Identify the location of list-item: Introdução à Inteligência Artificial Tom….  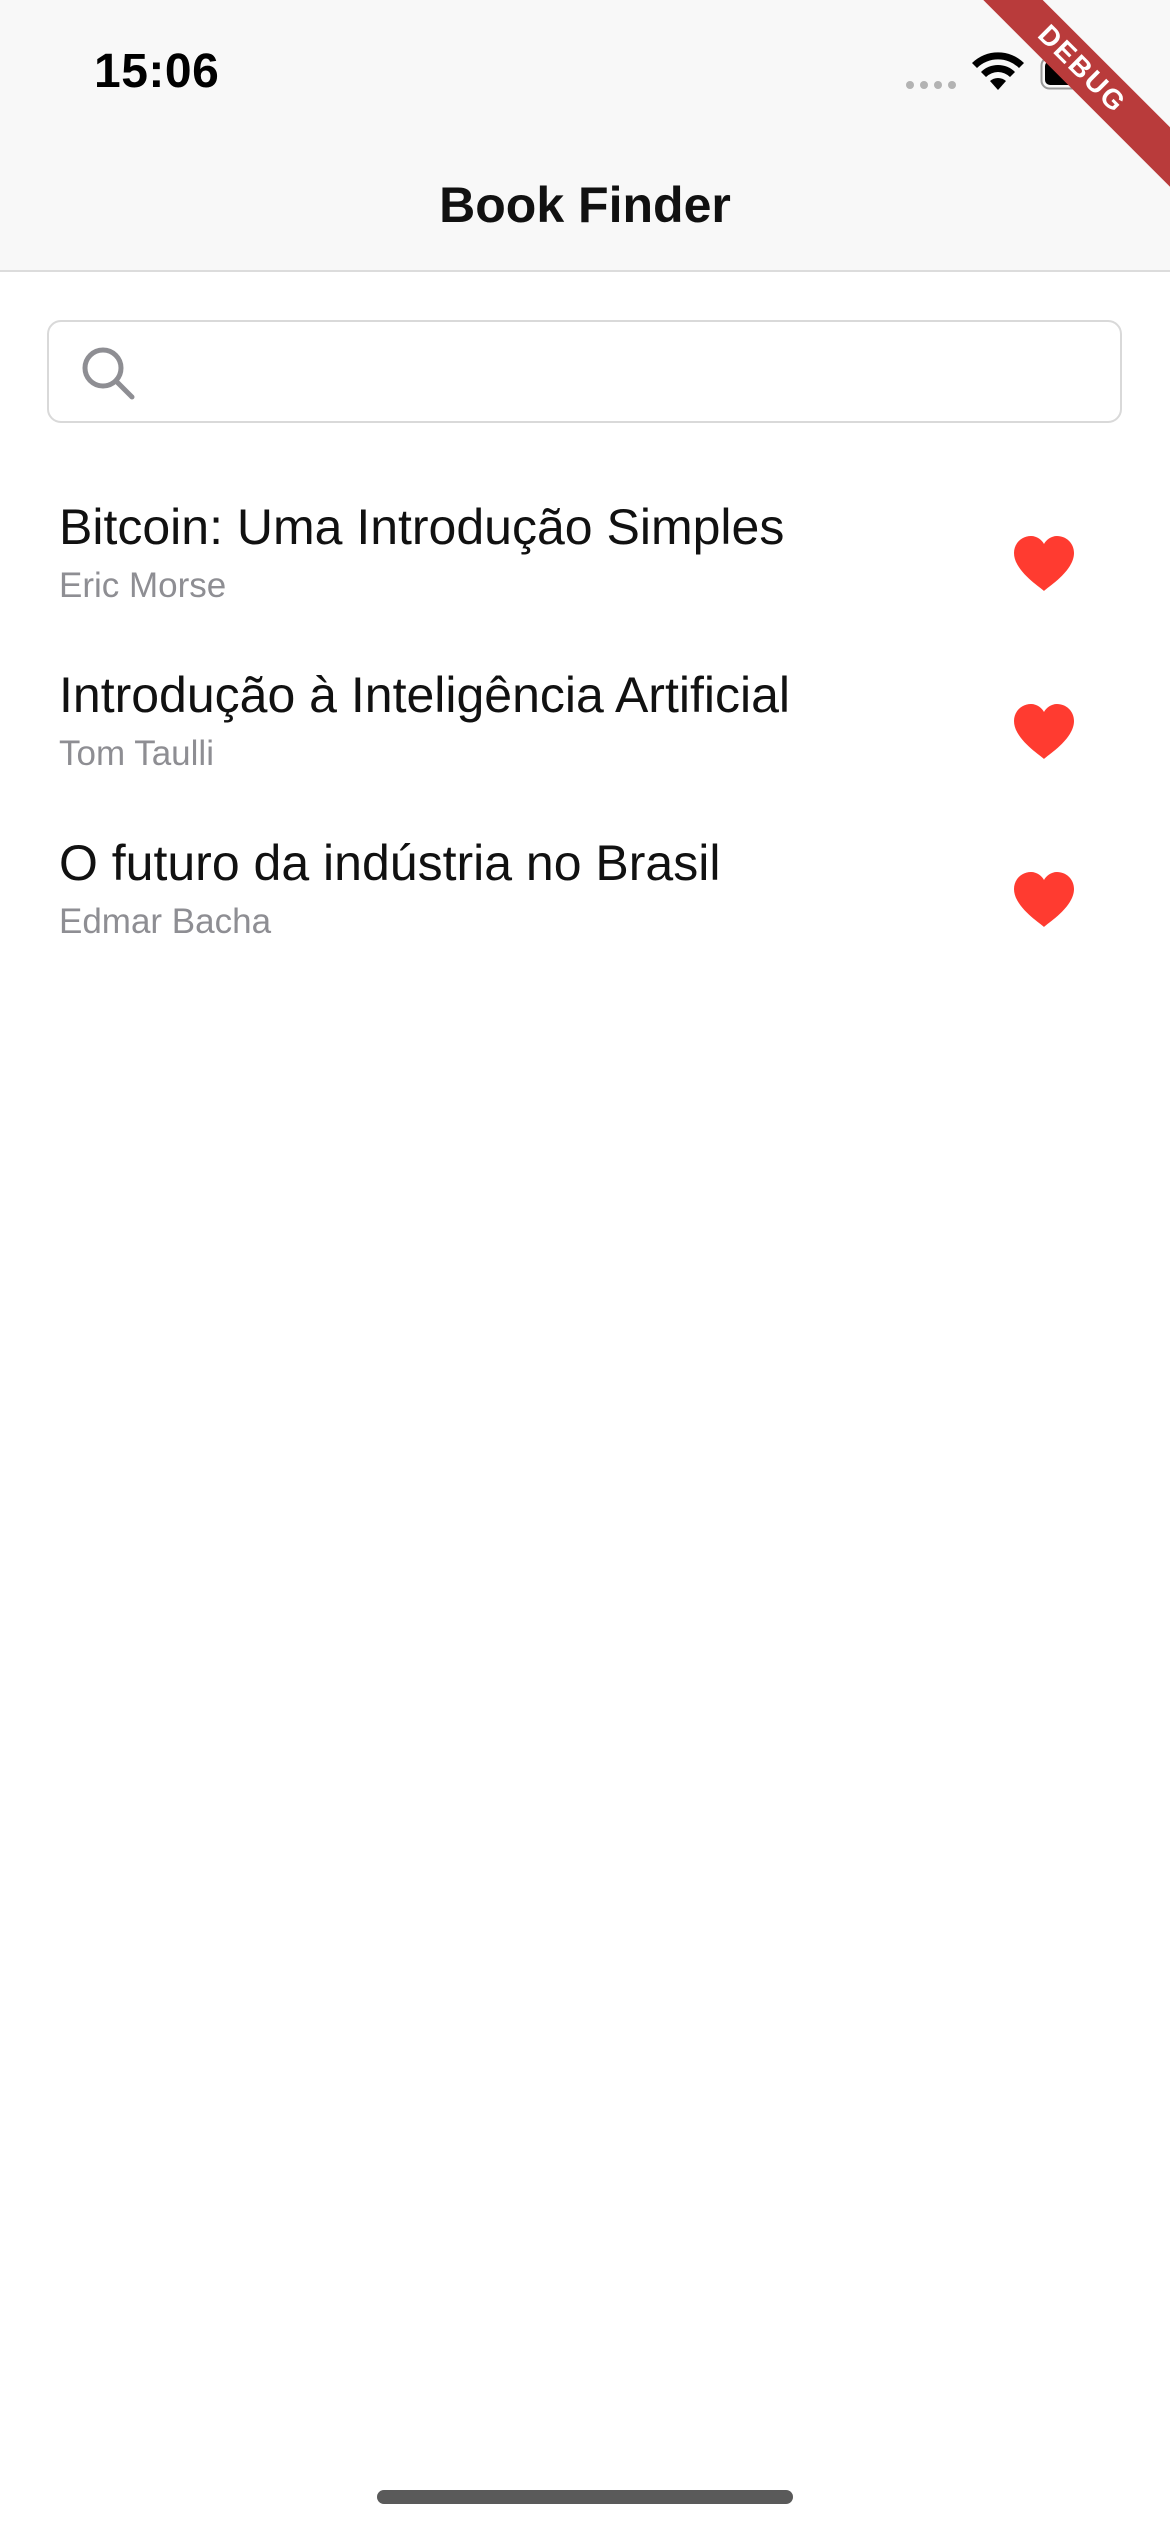
(585, 734).